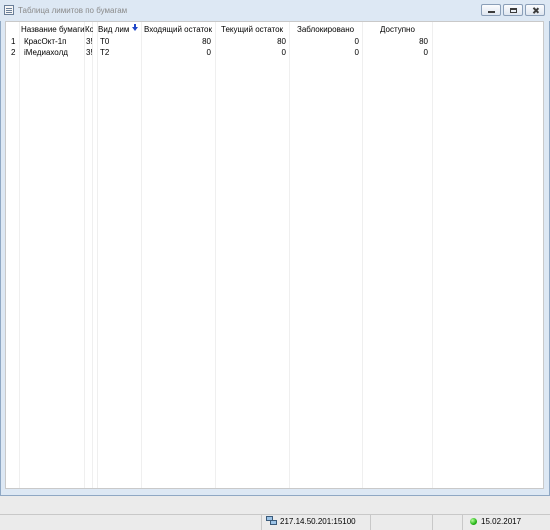 The image size is (550, 530). What do you see at coordinates (473, 521) in the screenshot?
I see `connection-status-icon` at bounding box center [473, 521].